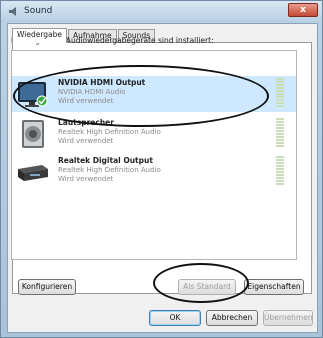 The width and height of the screenshot is (323, 338). What do you see at coordinates (102, 82) in the screenshot?
I see `device-name: NVIDIA HDMI Output` at bounding box center [102, 82].